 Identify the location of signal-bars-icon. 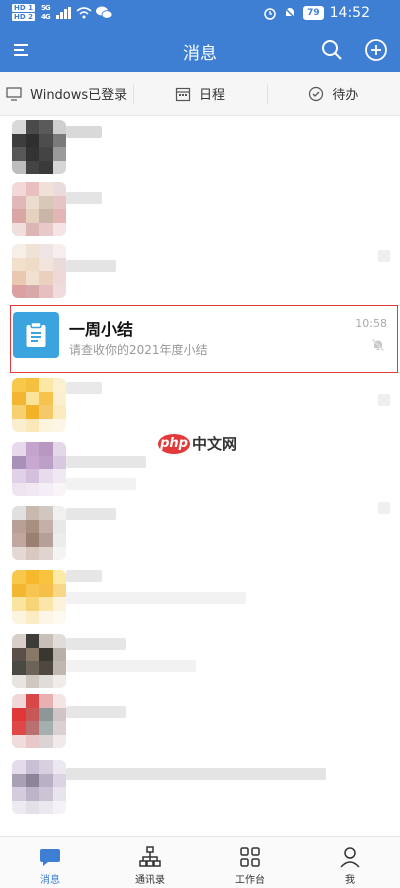
(63, 12).